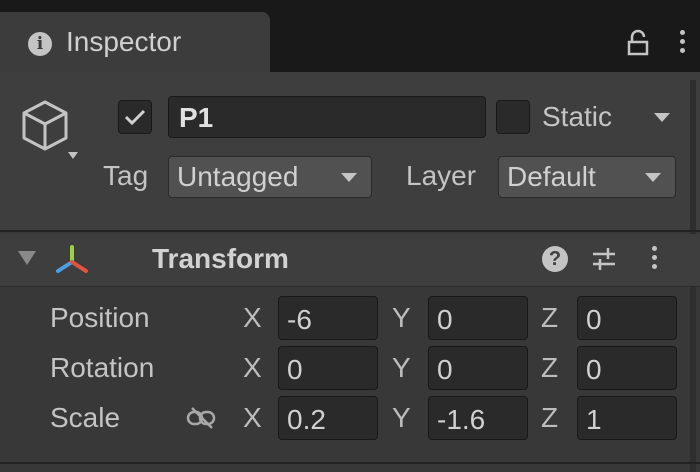  I want to click on field-value: 0.2, so click(306, 419).